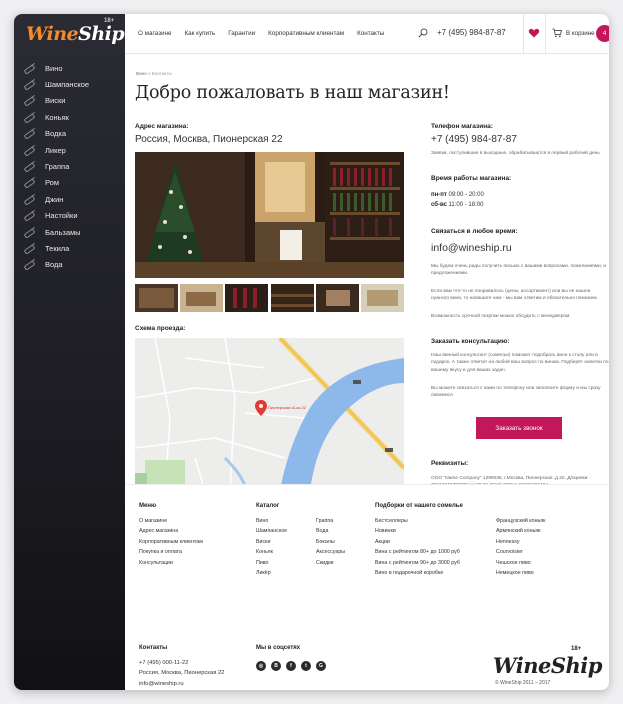 The image size is (623, 704). I want to click on photo-thumbnails, so click(269, 298).